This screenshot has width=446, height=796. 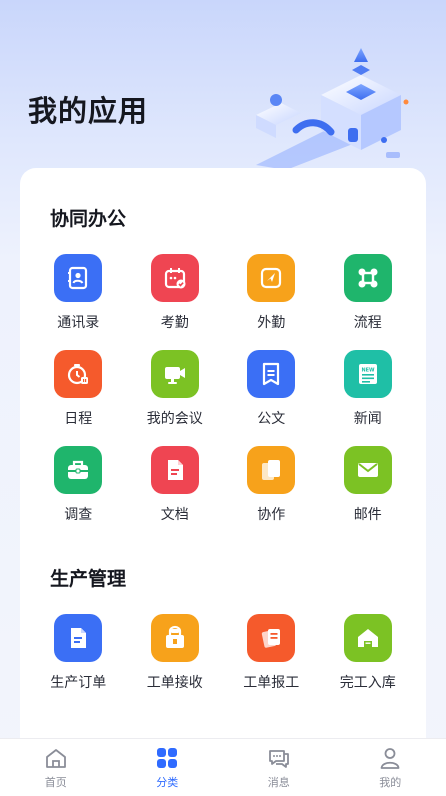 I want to click on collaborate-icon, so click(x=271, y=470).